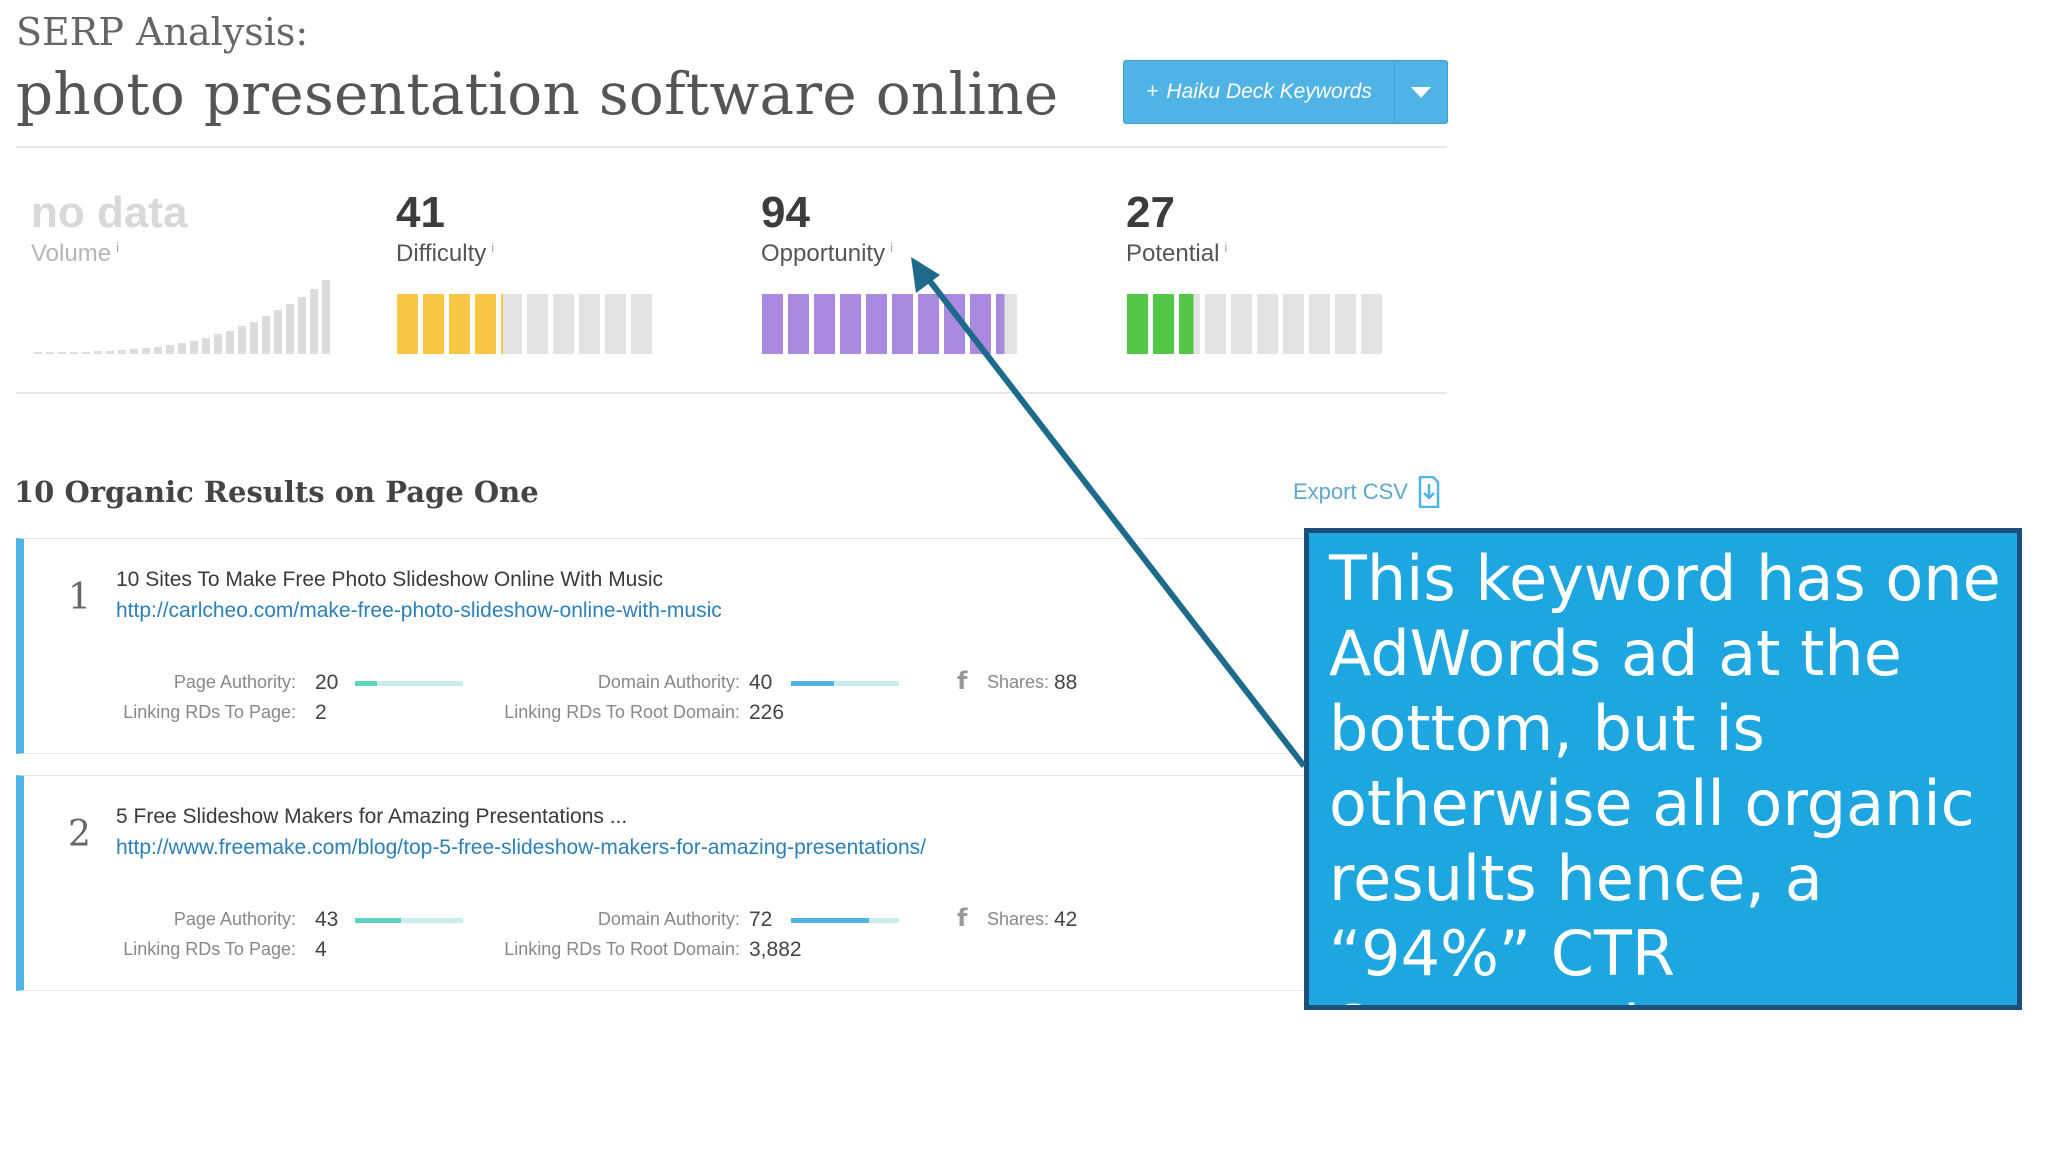  Describe the element at coordinates (823, 253) in the screenshot. I see `metric-label: Opportunity` at that location.